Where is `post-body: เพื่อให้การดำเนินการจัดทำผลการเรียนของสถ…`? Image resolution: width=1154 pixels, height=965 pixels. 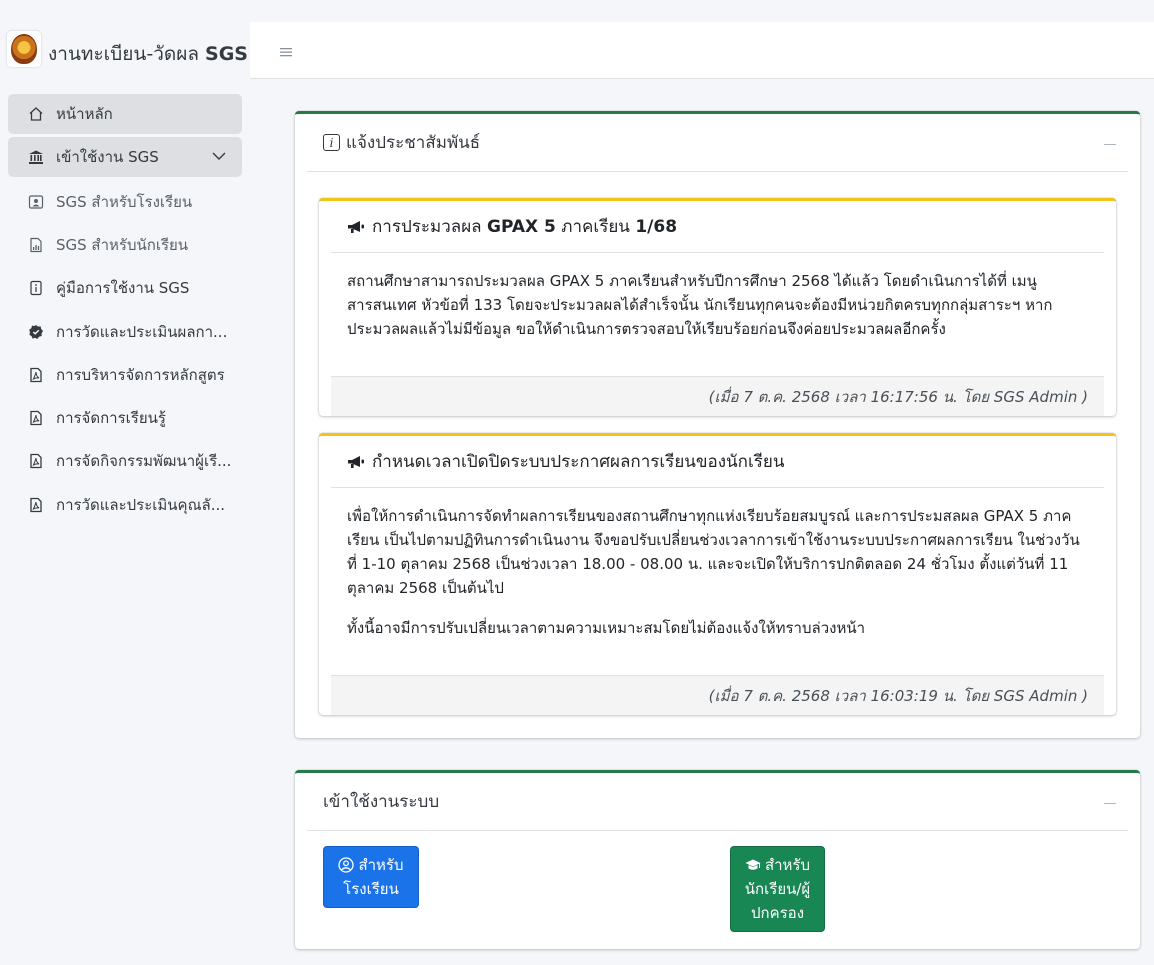 post-body: เพื่อให้การดำเนินการจัดทำผลการเรียนของสถ… is located at coordinates (713, 572).